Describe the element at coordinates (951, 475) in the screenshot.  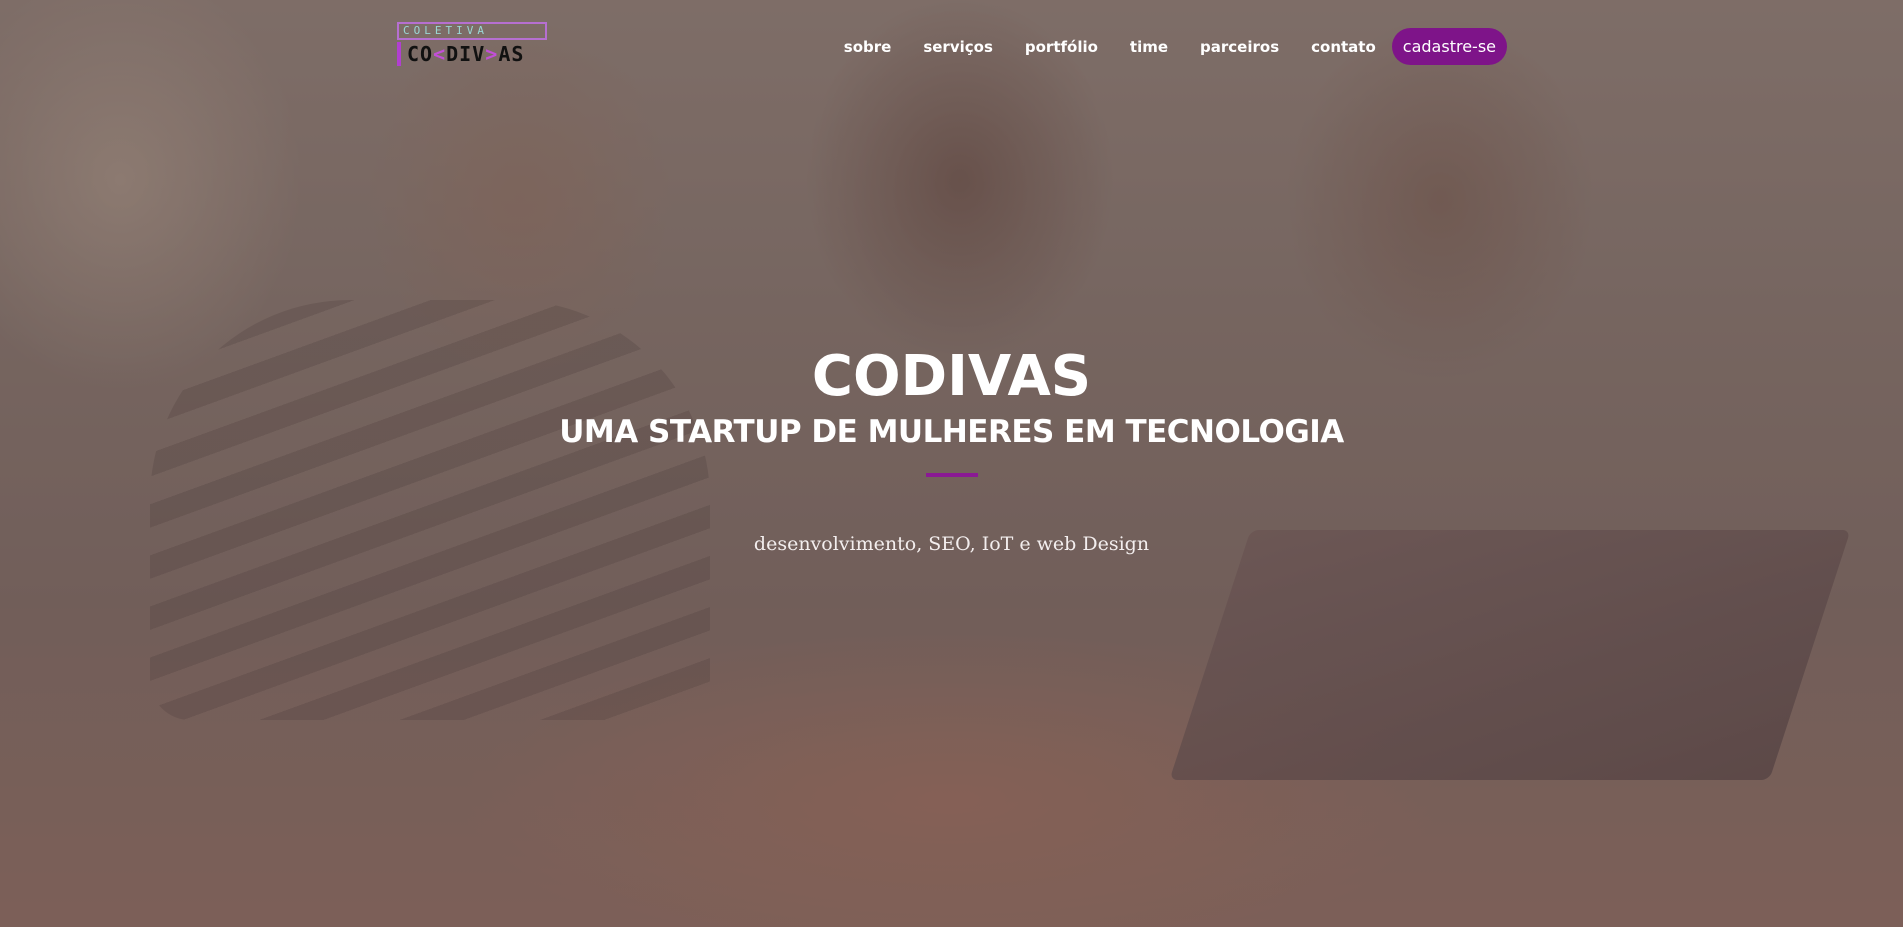
I see `hero-divider` at that location.